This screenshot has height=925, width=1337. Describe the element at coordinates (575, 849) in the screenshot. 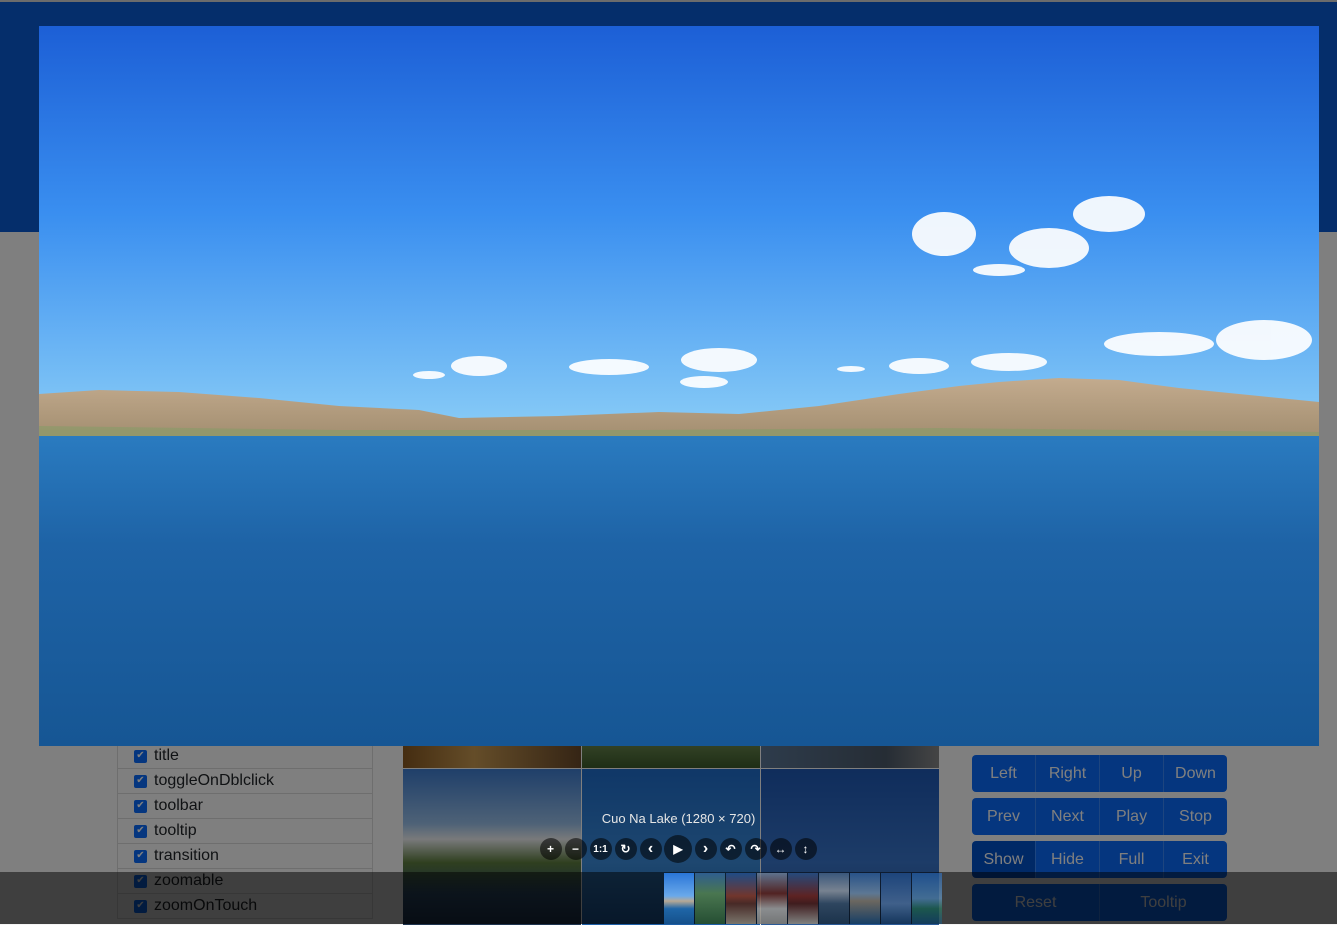

I see `zoom-out-icon: −` at that location.